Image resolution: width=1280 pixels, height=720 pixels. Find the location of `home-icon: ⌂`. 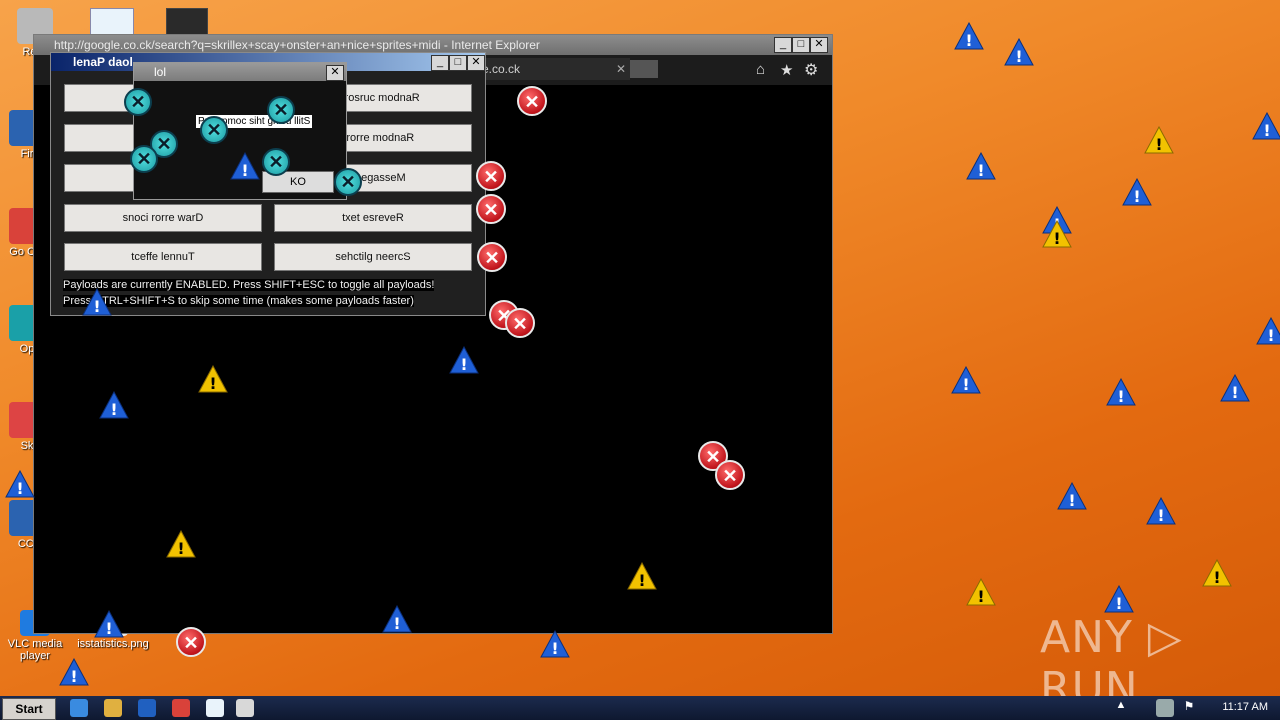

home-icon: ⌂ is located at coordinates (760, 69).